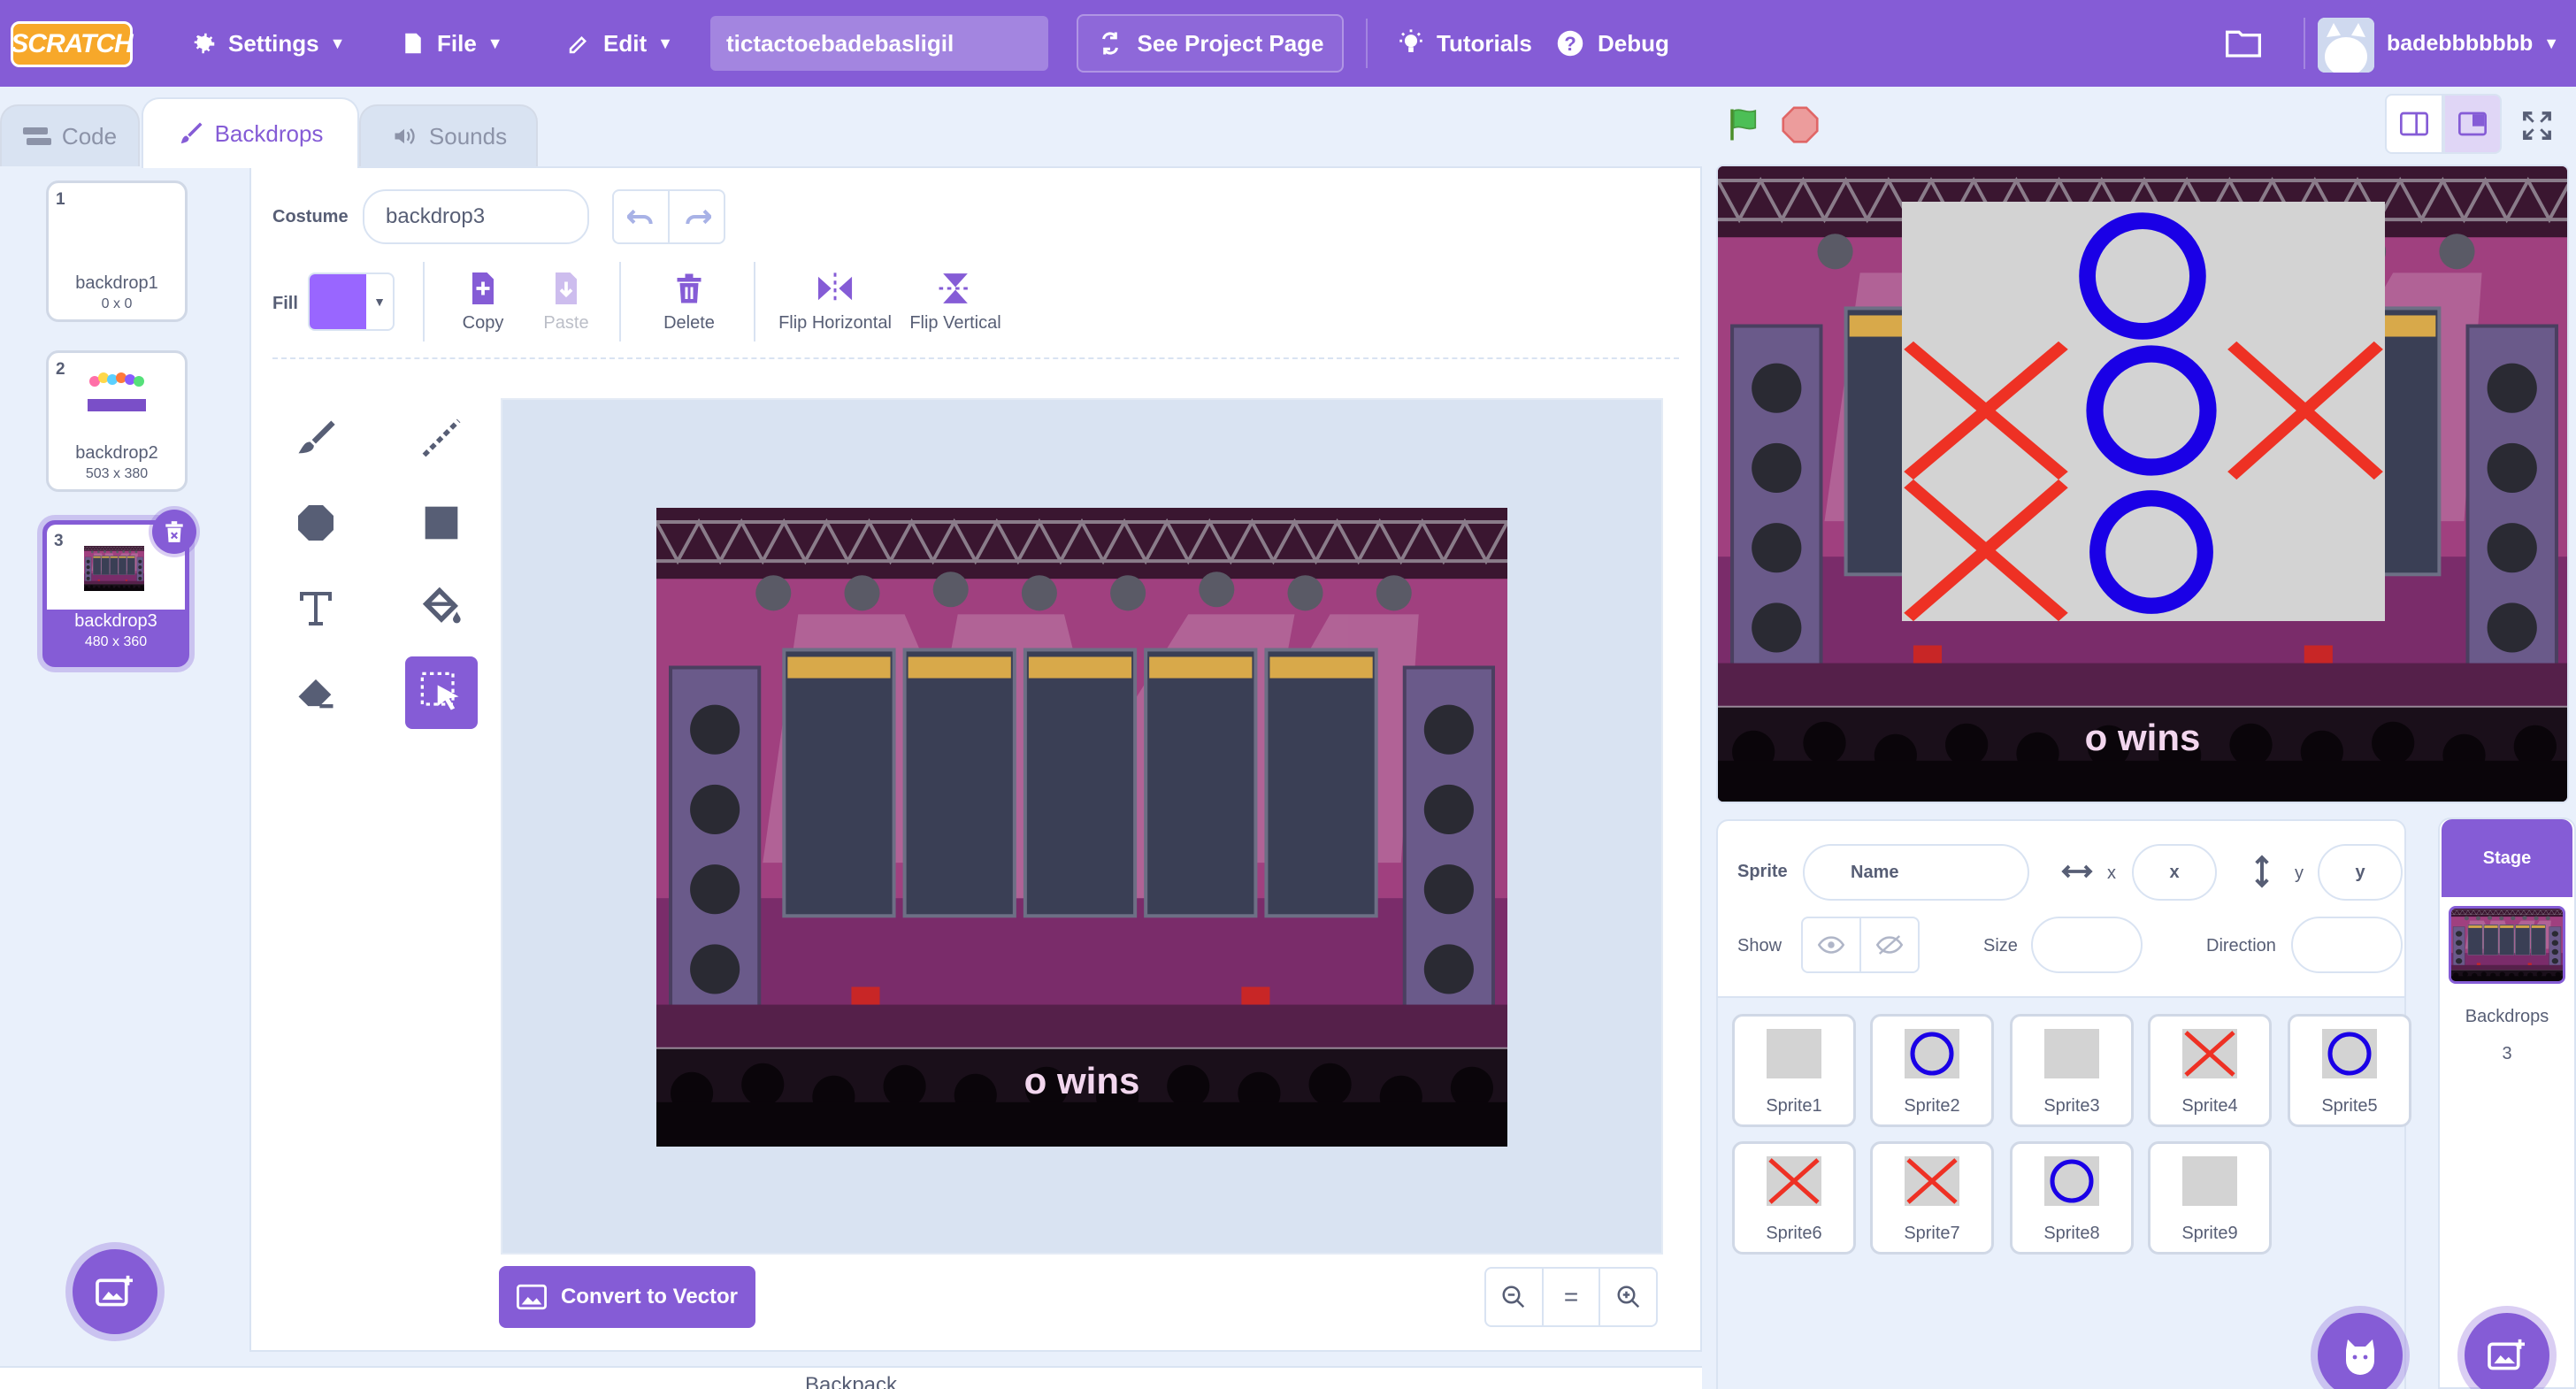  Describe the element at coordinates (1570, 43) in the screenshot. I see `debug-gear-icon: ?` at that location.